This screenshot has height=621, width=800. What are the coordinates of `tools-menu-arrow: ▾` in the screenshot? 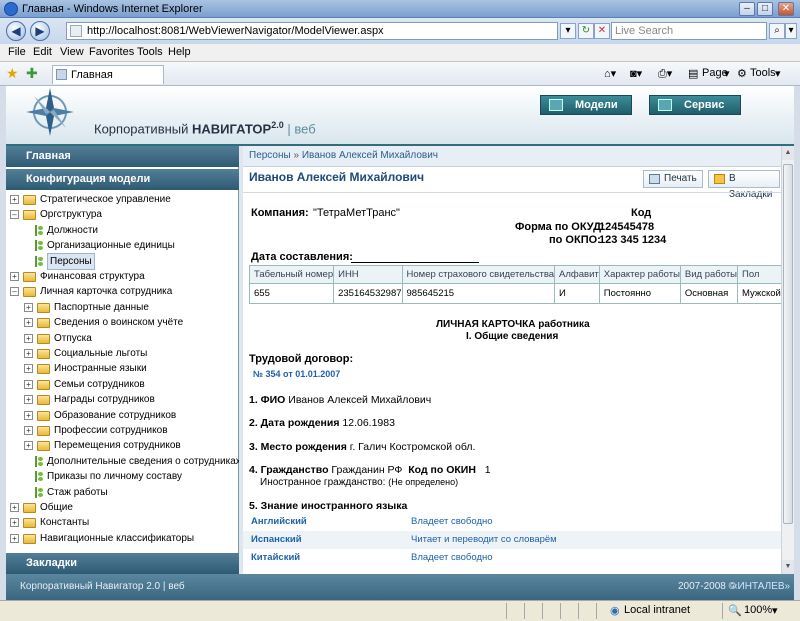 It's located at (778, 73).